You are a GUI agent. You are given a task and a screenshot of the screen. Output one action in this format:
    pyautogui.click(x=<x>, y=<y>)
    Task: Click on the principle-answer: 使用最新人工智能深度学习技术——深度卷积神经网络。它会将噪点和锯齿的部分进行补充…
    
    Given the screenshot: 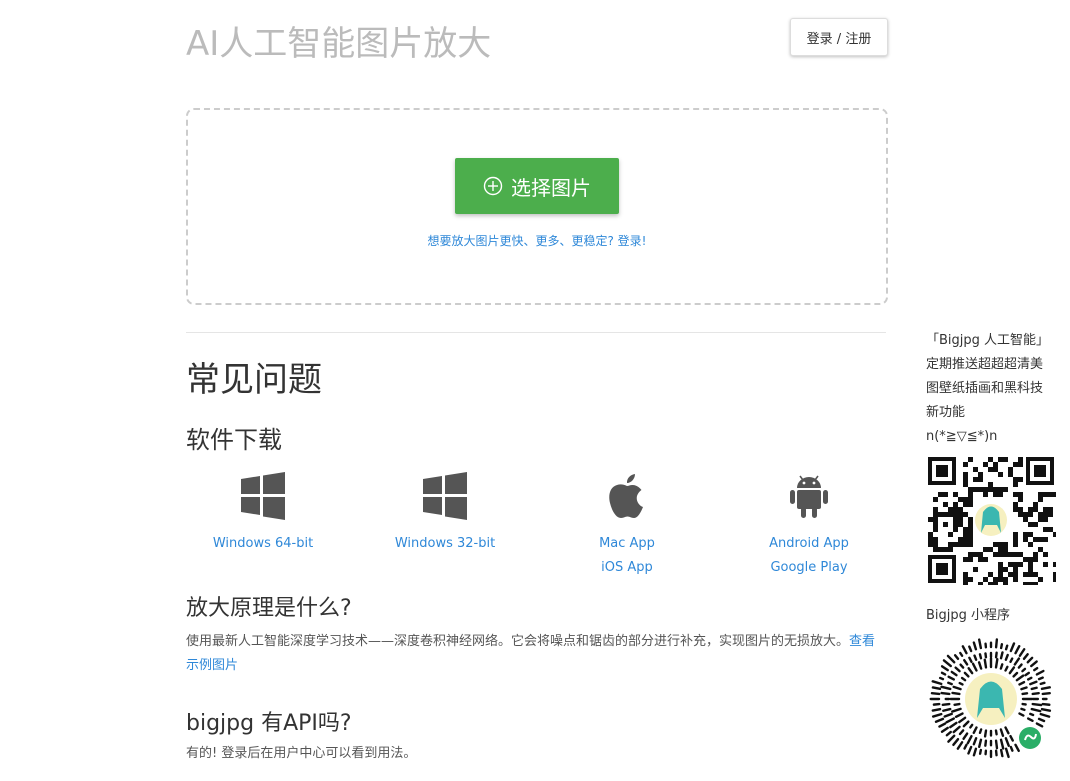 What is the action you would take?
    pyautogui.click(x=536, y=654)
    